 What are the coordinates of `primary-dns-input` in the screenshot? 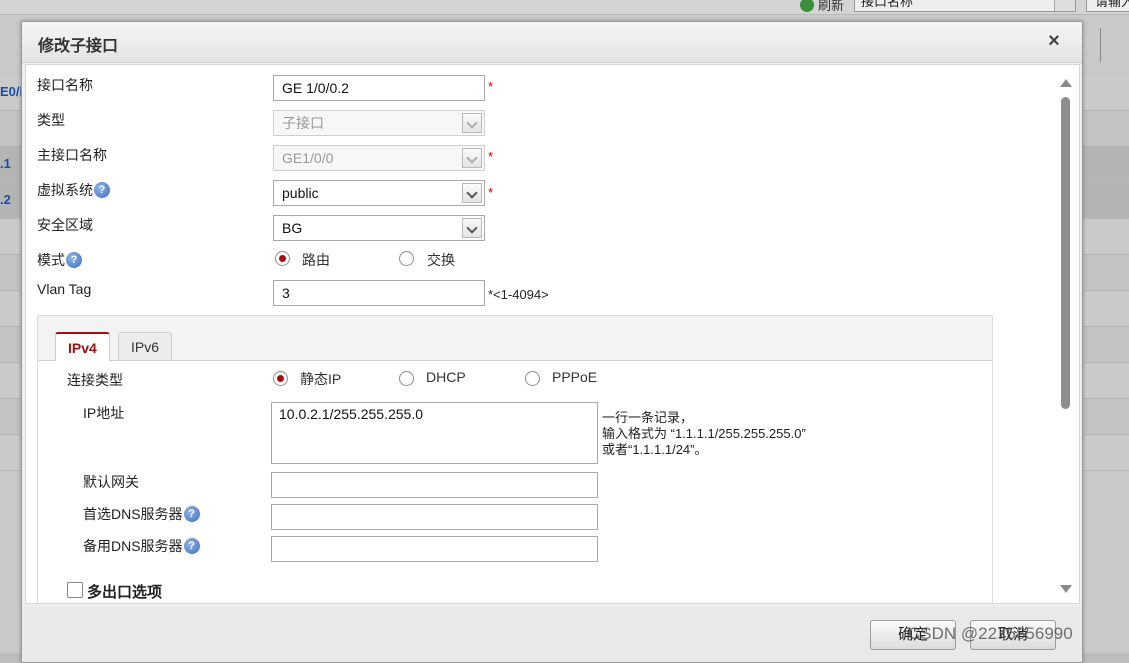 It's located at (434, 517).